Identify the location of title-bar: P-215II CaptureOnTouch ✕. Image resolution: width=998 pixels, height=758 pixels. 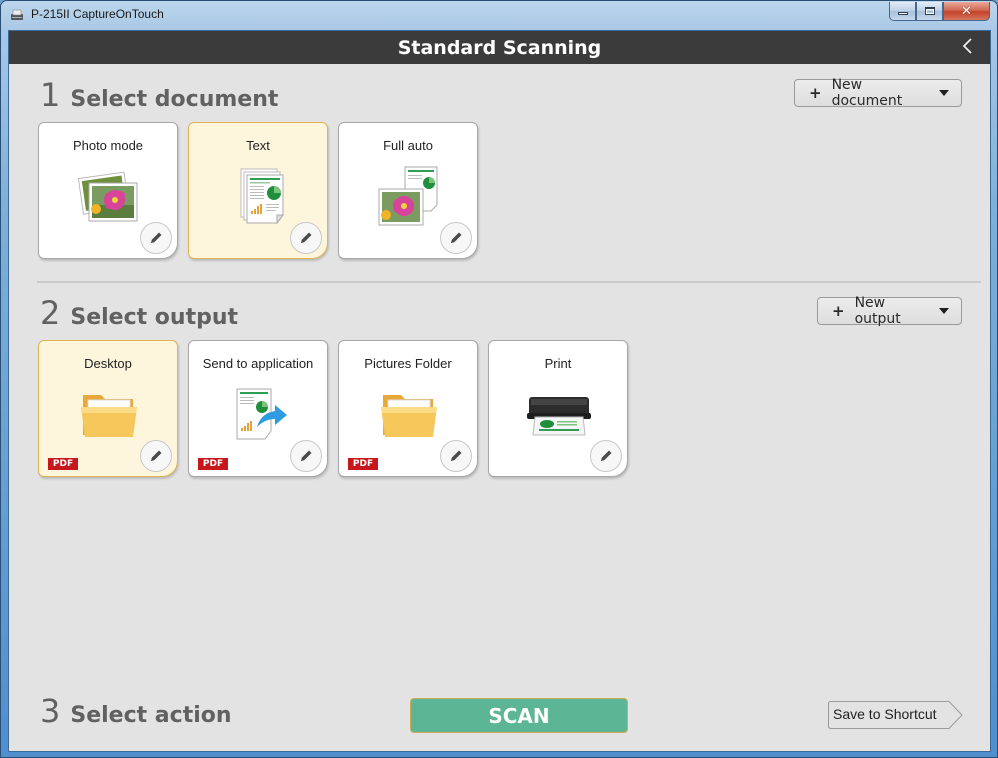
(499, 15).